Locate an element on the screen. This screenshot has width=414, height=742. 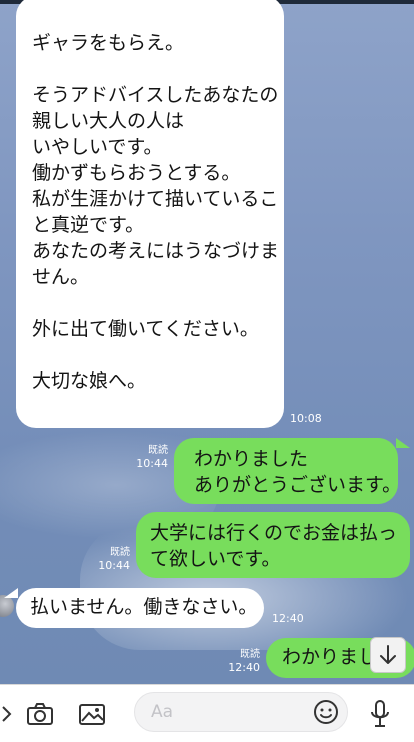
chevron-right-icon is located at coordinates (7, 713).